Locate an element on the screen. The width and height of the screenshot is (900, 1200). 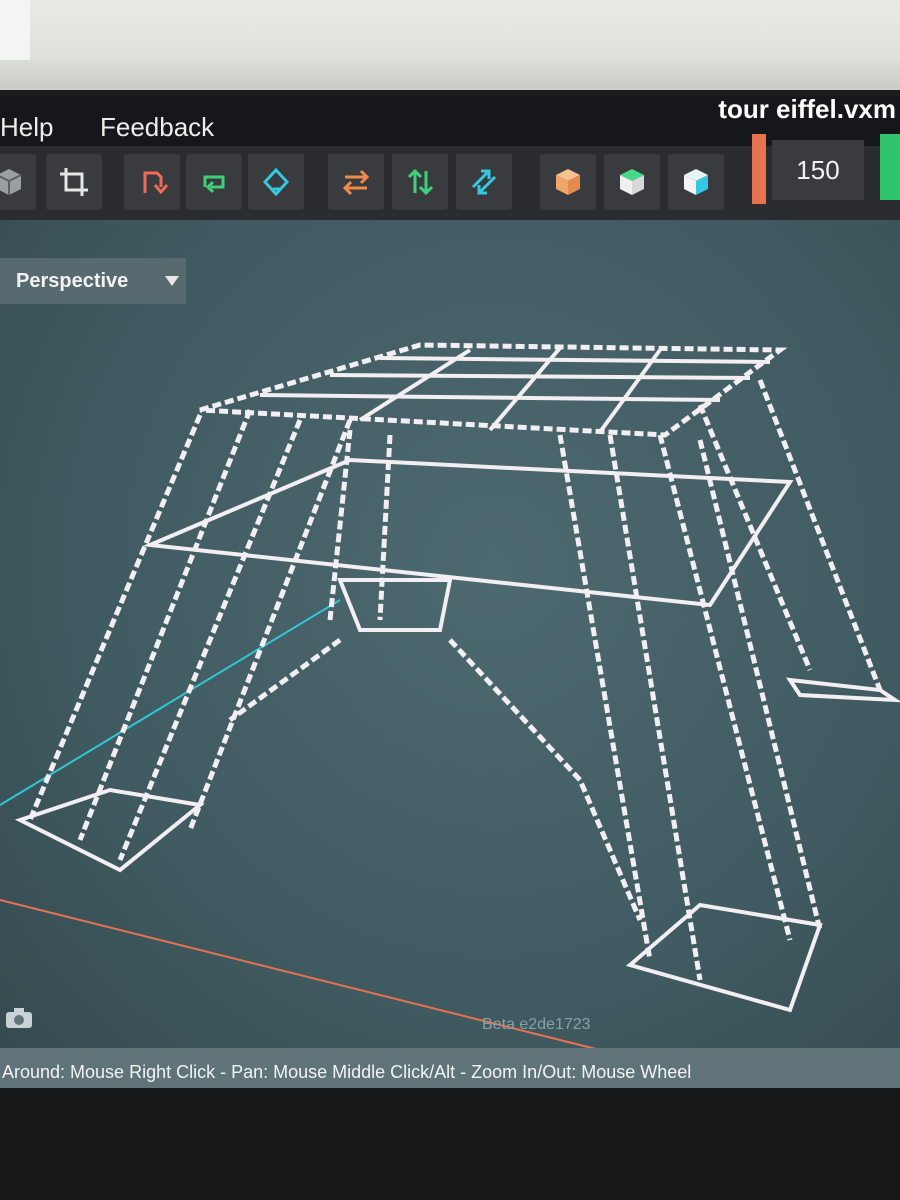
menu-feedback: Feedback is located at coordinates (157, 127).